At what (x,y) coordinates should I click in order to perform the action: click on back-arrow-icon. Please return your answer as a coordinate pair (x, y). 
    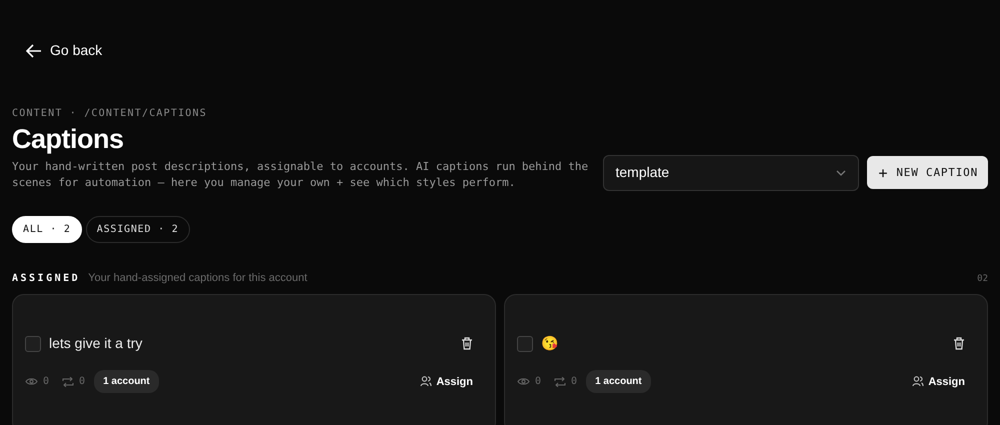
    Looking at the image, I should click on (34, 51).